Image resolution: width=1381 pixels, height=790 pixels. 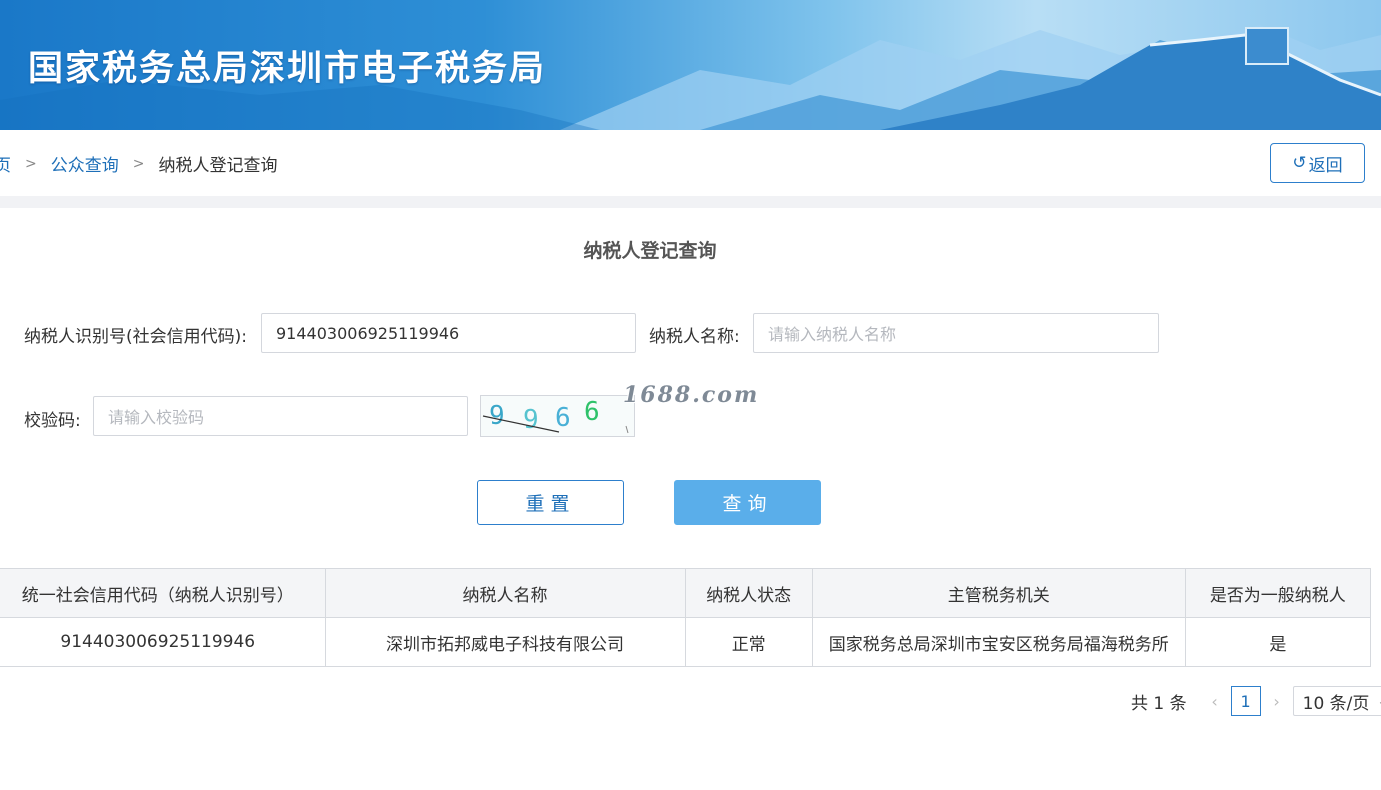 What do you see at coordinates (163, 593) in the screenshot?
I see `column-header-credit-code: 统一社会信用代码（纳税人识别号）` at bounding box center [163, 593].